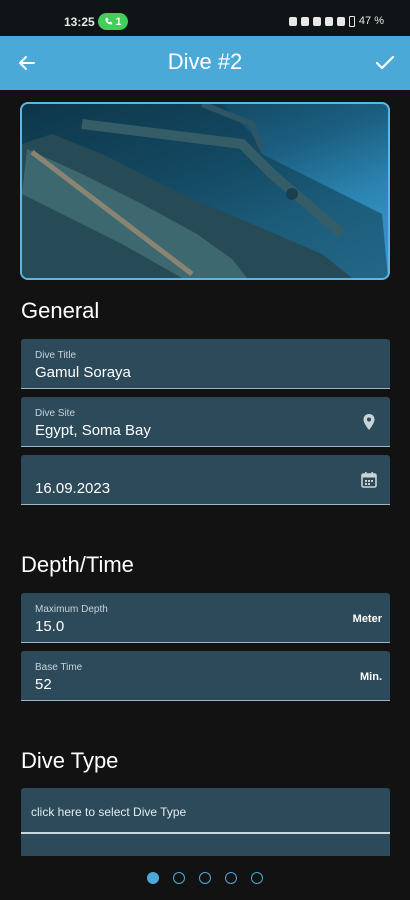 Image resolution: width=410 pixels, height=900 pixels. What do you see at coordinates (205, 833) in the screenshot?
I see `dive-type-underline` at bounding box center [205, 833].